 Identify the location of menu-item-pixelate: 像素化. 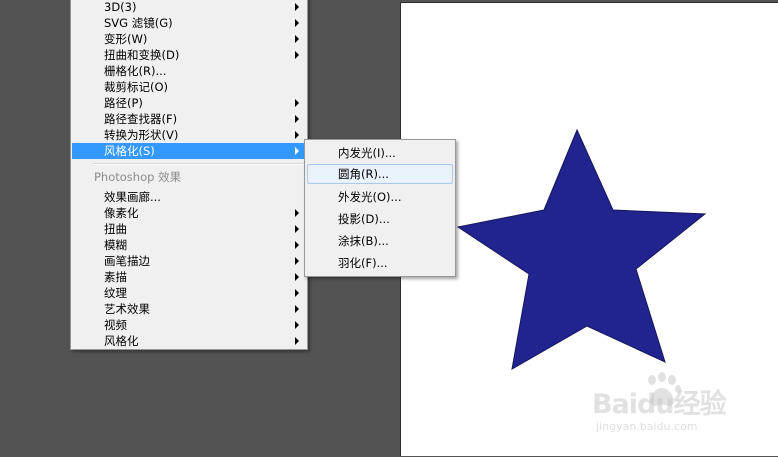
(189, 213).